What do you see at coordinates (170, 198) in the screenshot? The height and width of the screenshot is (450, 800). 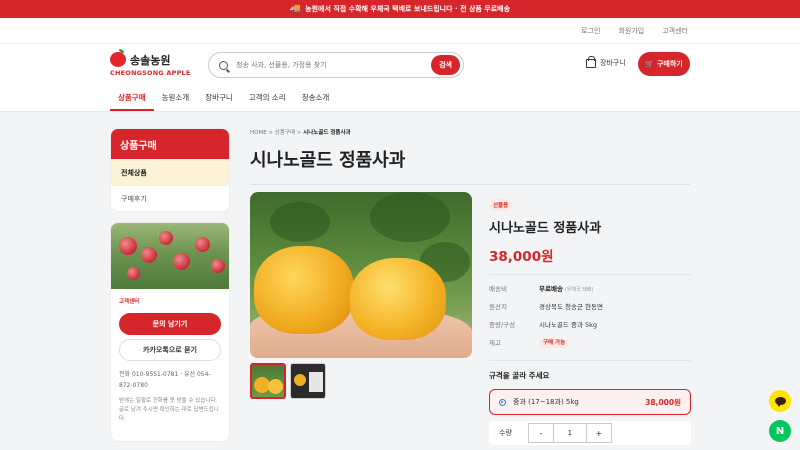 I see `sidebar-item-reviews: 구매후기` at bounding box center [170, 198].